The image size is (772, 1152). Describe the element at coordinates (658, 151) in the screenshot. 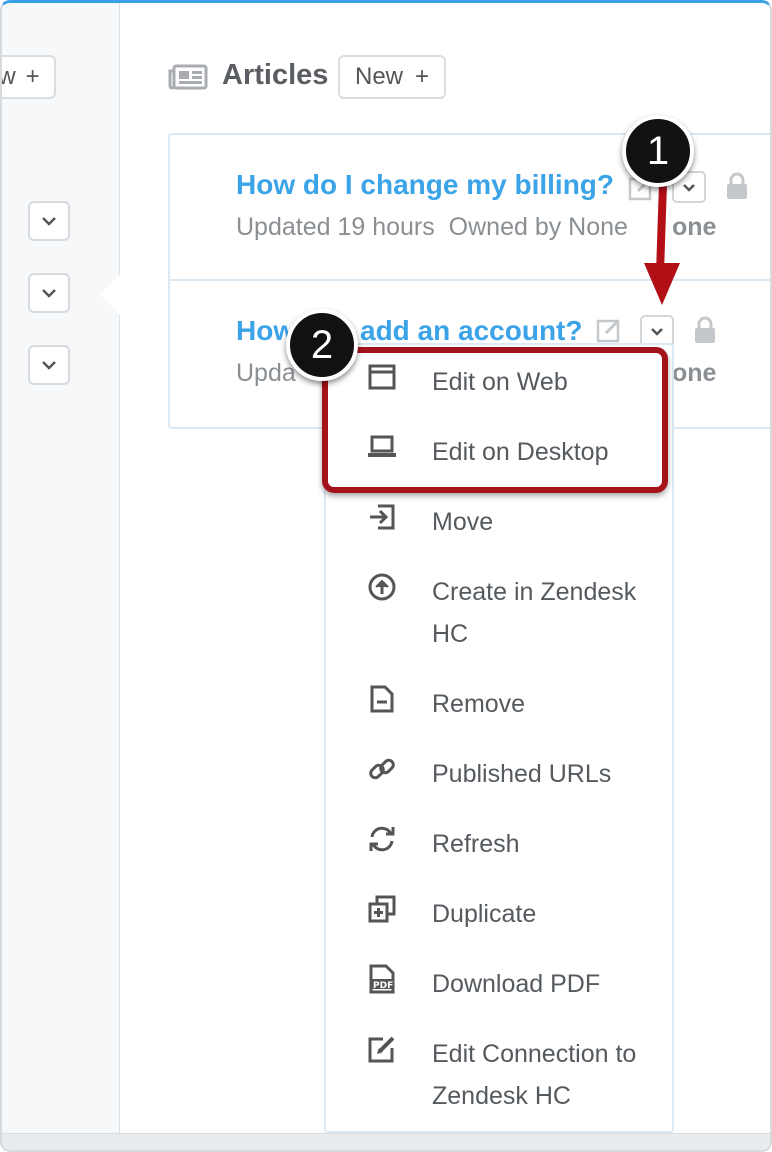

I see `callout-badge-1: 1` at that location.